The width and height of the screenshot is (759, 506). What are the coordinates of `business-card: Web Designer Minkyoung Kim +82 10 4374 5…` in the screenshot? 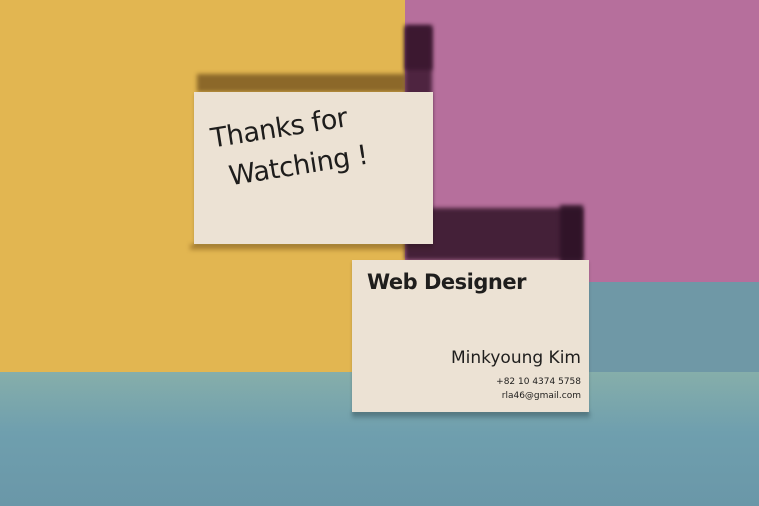 It's located at (470, 336).